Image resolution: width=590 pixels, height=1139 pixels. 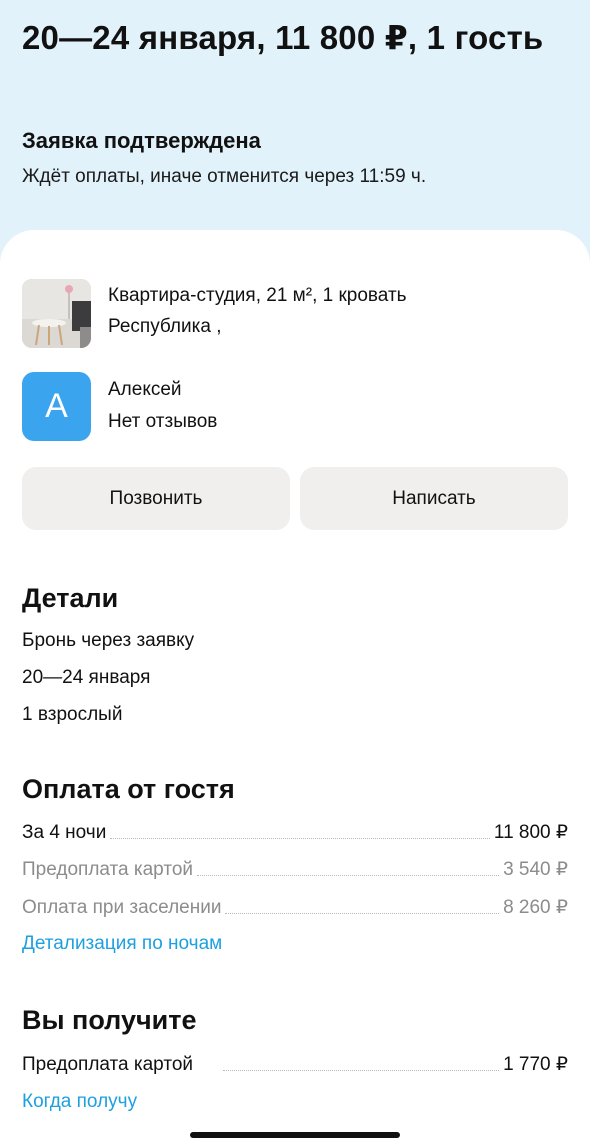 I want to click on home-indicator, so click(x=295, y=1135).